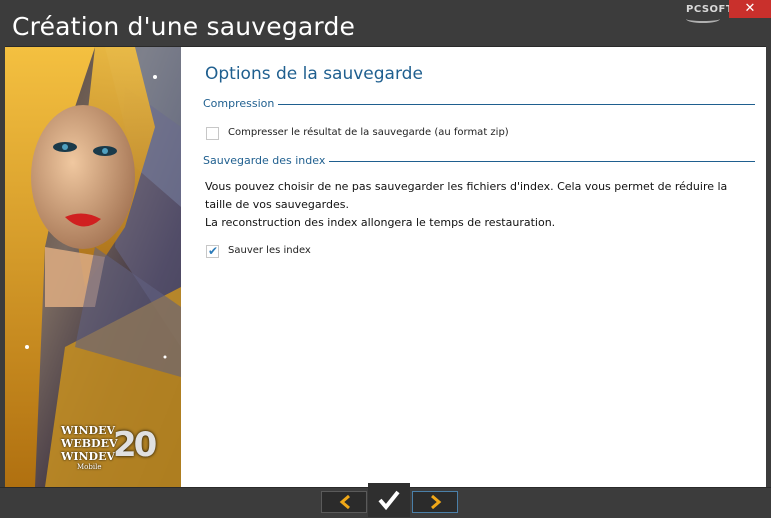 The height and width of the screenshot is (518, 771). Describe the element at coordinates (768, 266) in the screenshot. I see `right-frame` at that location.